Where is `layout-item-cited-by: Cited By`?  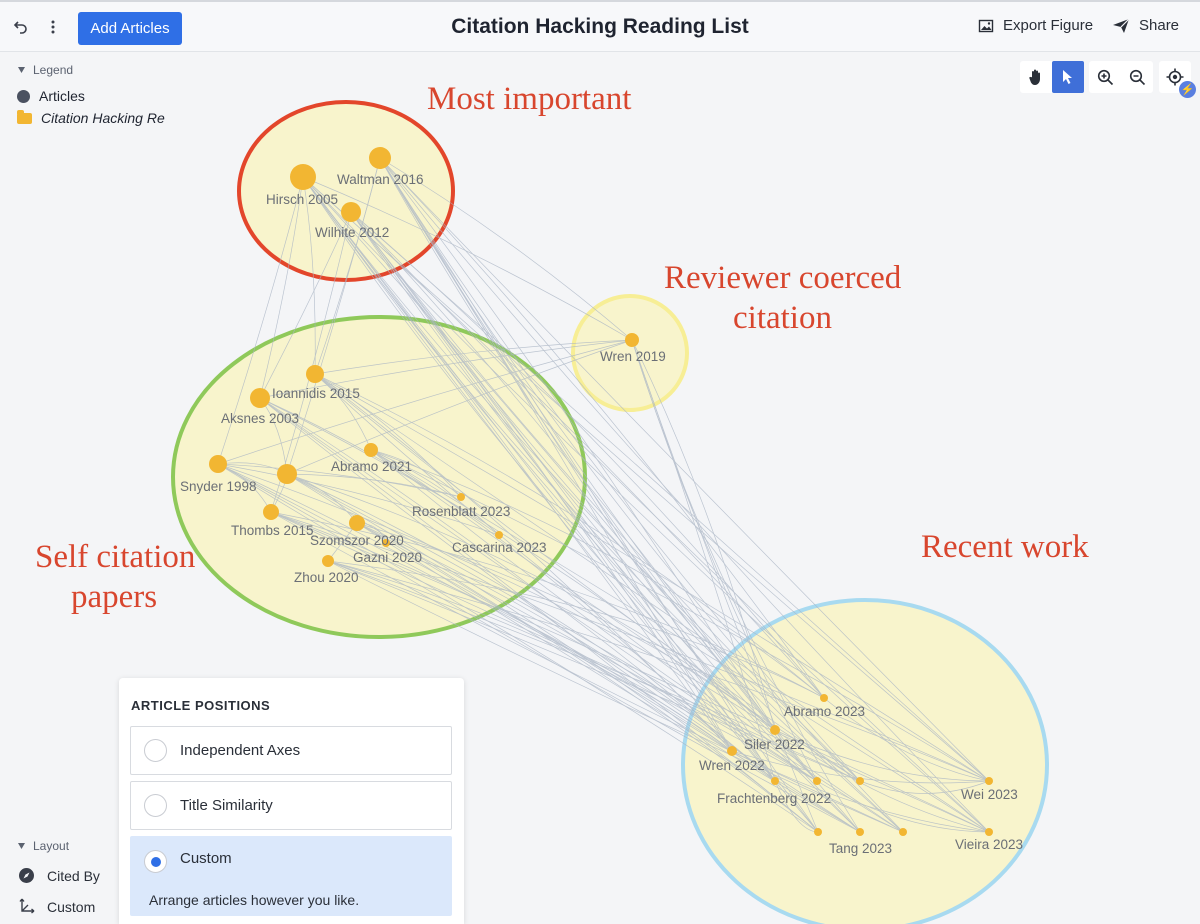
layout-item-cited-by: Cited By is located at coordinates (59, 875).